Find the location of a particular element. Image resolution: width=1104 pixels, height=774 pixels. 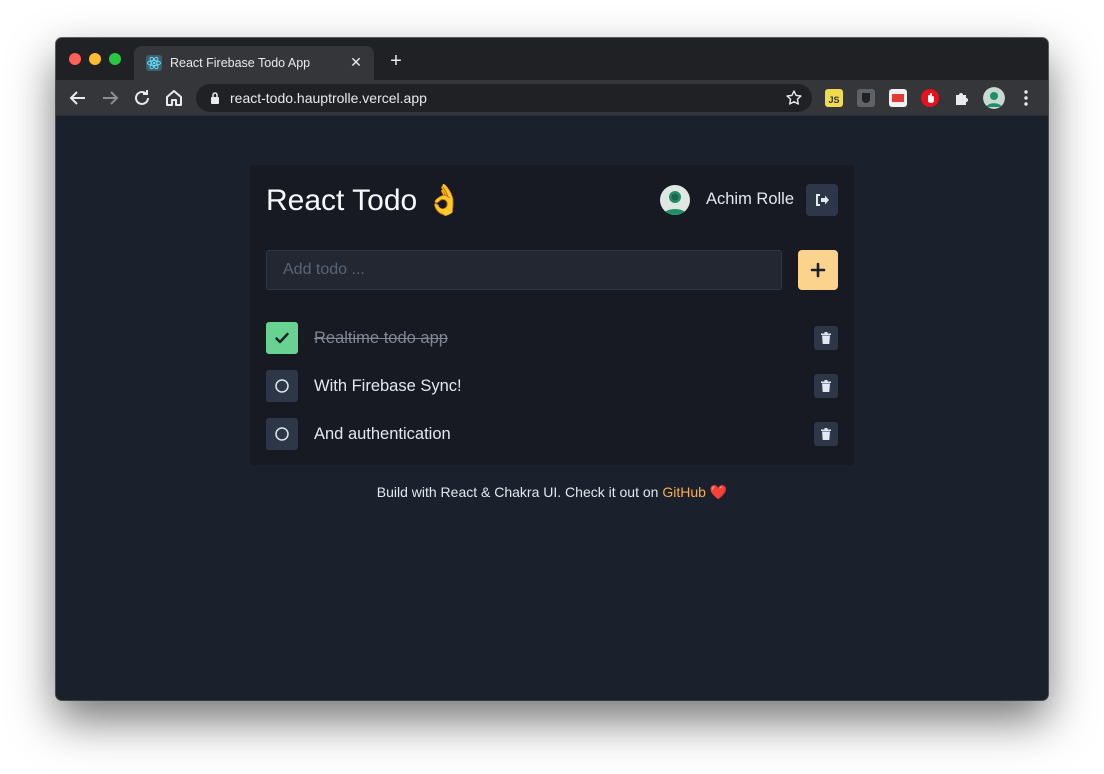

plus-icon is located at coordinates (818, 270).